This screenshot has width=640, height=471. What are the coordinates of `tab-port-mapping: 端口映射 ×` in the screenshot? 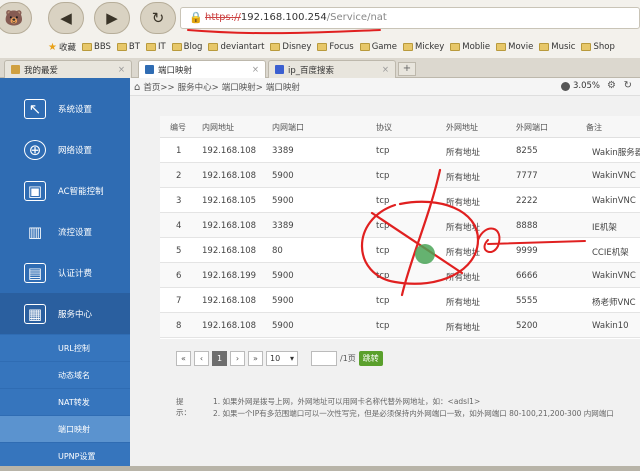 It's located at (202, 69).